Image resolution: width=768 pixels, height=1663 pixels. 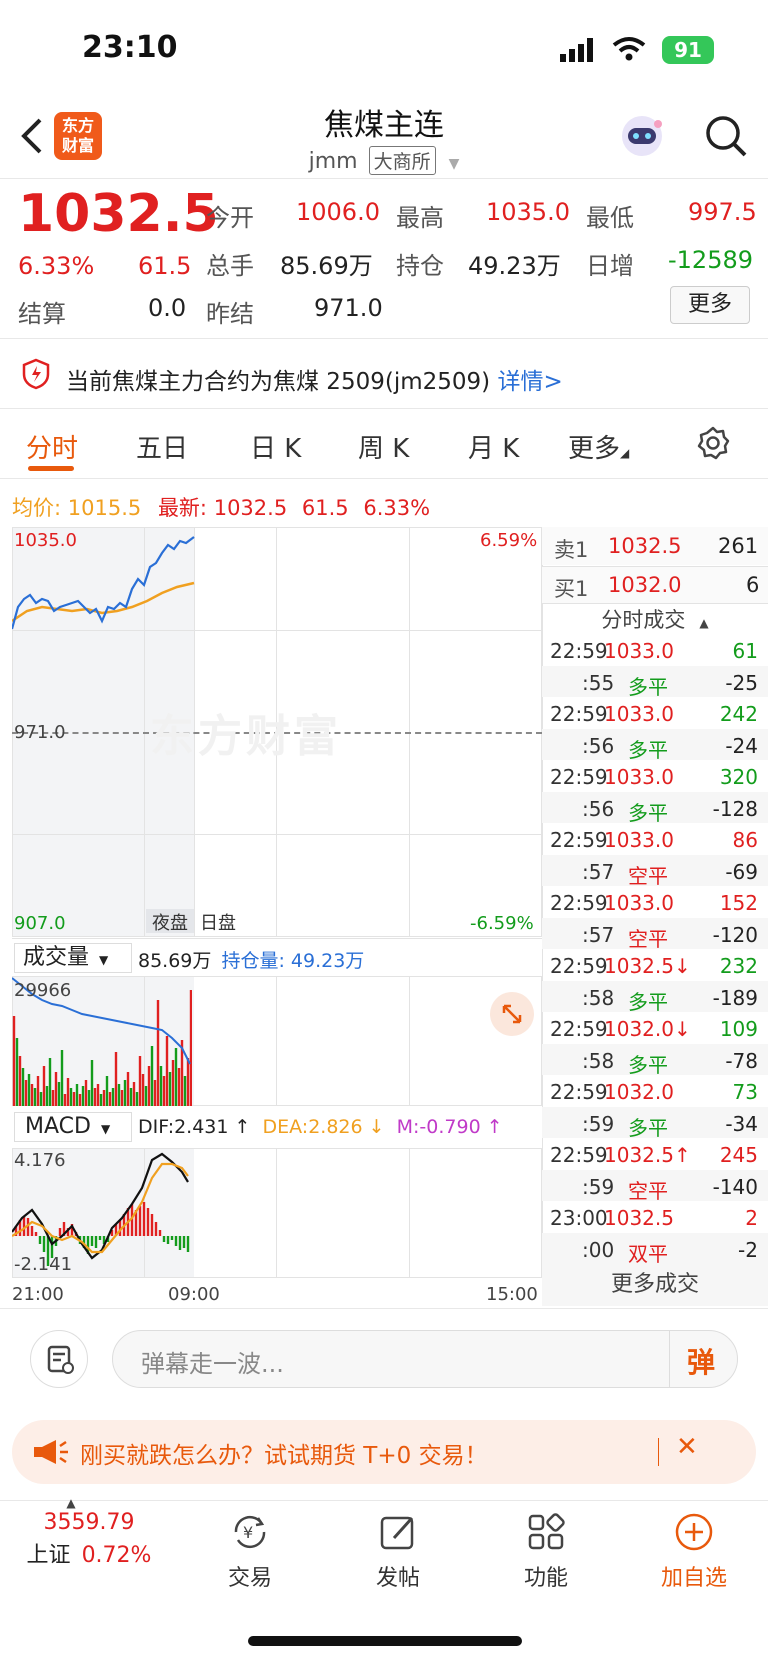 I want to click on trade-row: 22:59 1032.5↓ 232, so click(x=655, y=965).